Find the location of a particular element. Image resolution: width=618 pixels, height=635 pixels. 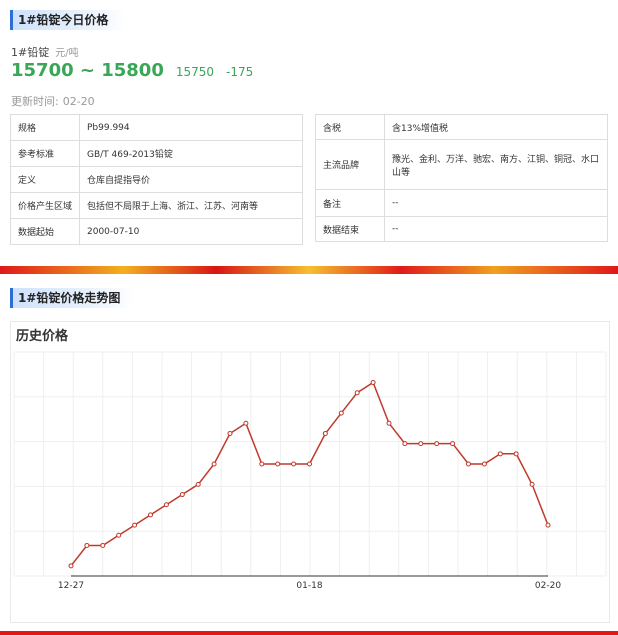

price-range: 15700 ~ 15800 is located at coordinates (87, 70).